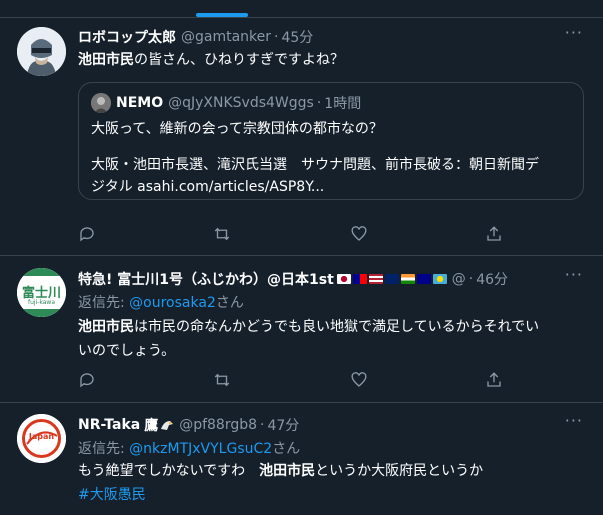 Image resolution: width=603 pixels, height=515 pixels. I want to click on quoted-text-line-1: 大阪って、維新の会って宗教団体の都市なの？, so click(237, 129).